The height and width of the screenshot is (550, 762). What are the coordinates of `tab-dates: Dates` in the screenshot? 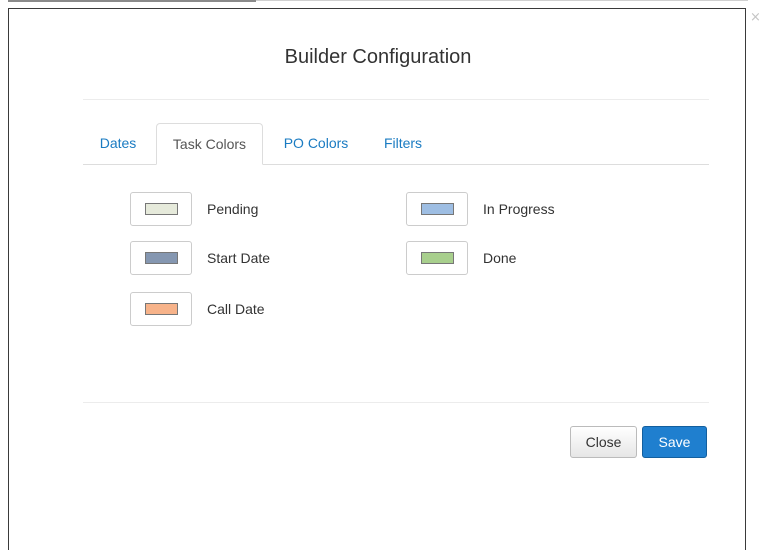 It's located at (118, 143).